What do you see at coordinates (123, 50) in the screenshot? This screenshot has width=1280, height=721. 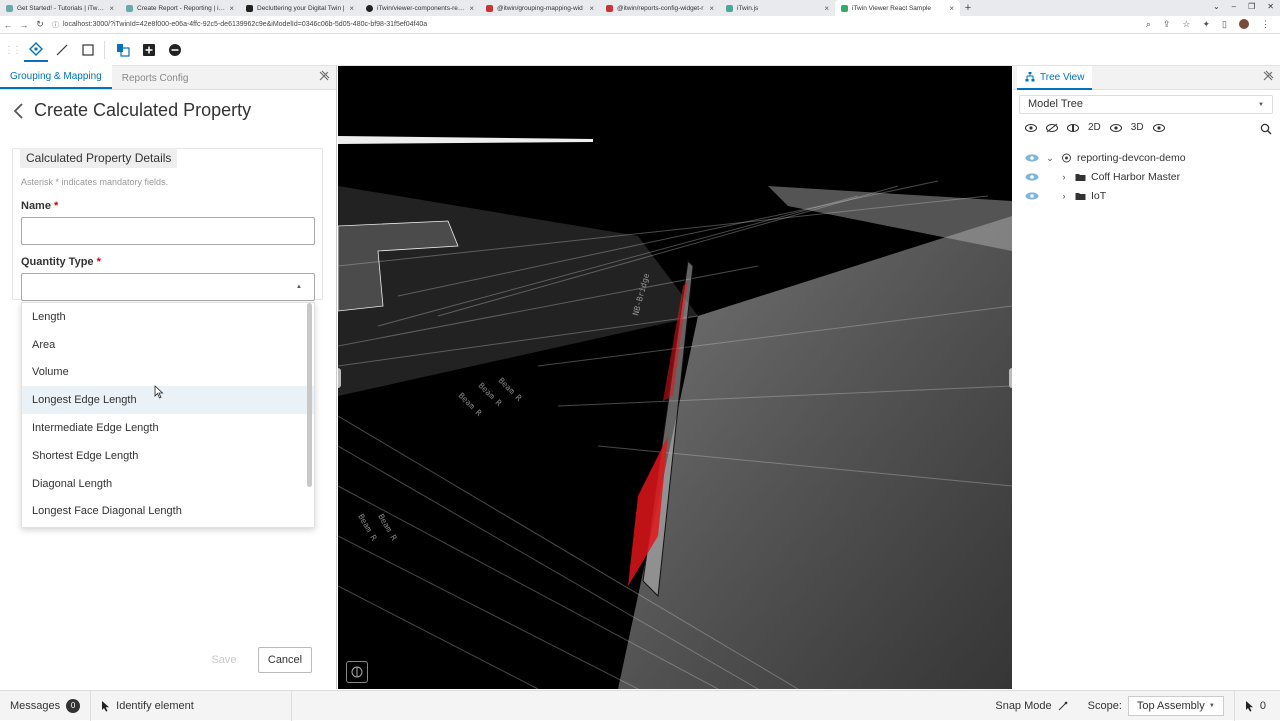 I see `grouping-tool-button` at bounding box center [123, 50].